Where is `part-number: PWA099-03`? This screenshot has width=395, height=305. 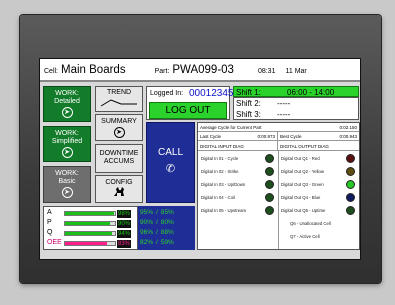 part-number: PWA099-03 is located at coordinates (203, 70).